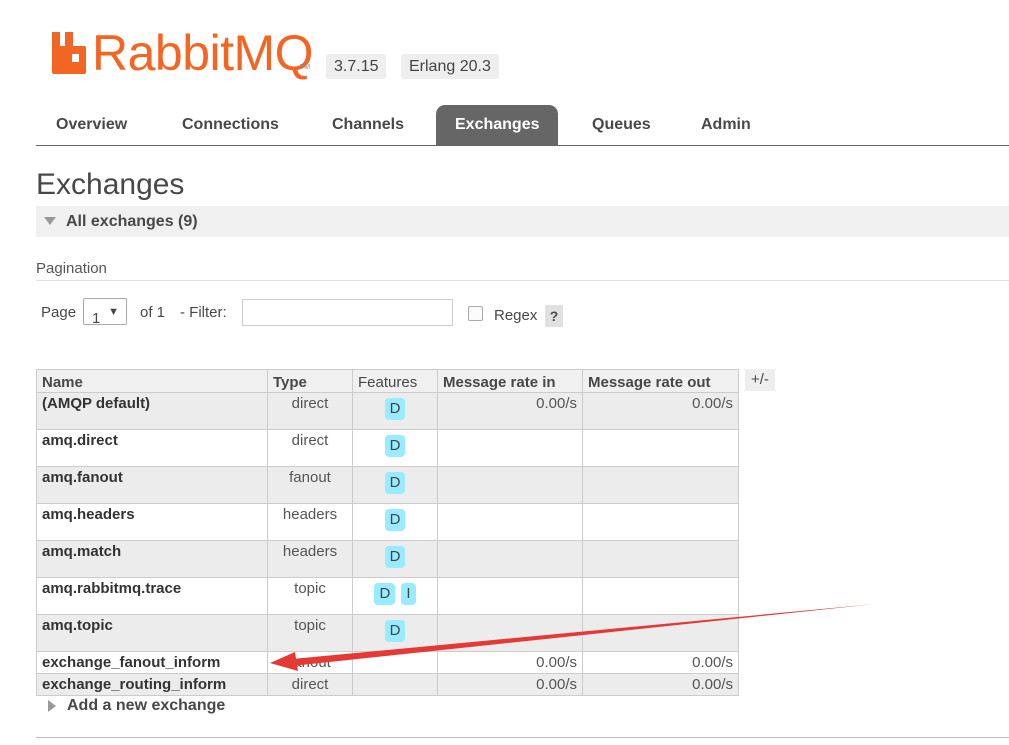  I want to click on table-row: (AMQP default) direct D 0.00/s 0.00/s, so click(387, 411).